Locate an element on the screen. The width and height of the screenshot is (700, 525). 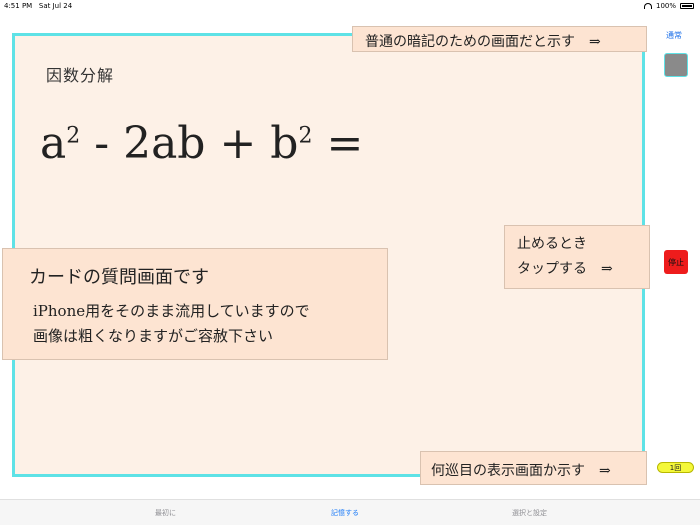
round-counter-button: 1回 is located at coordinates (675, 467).